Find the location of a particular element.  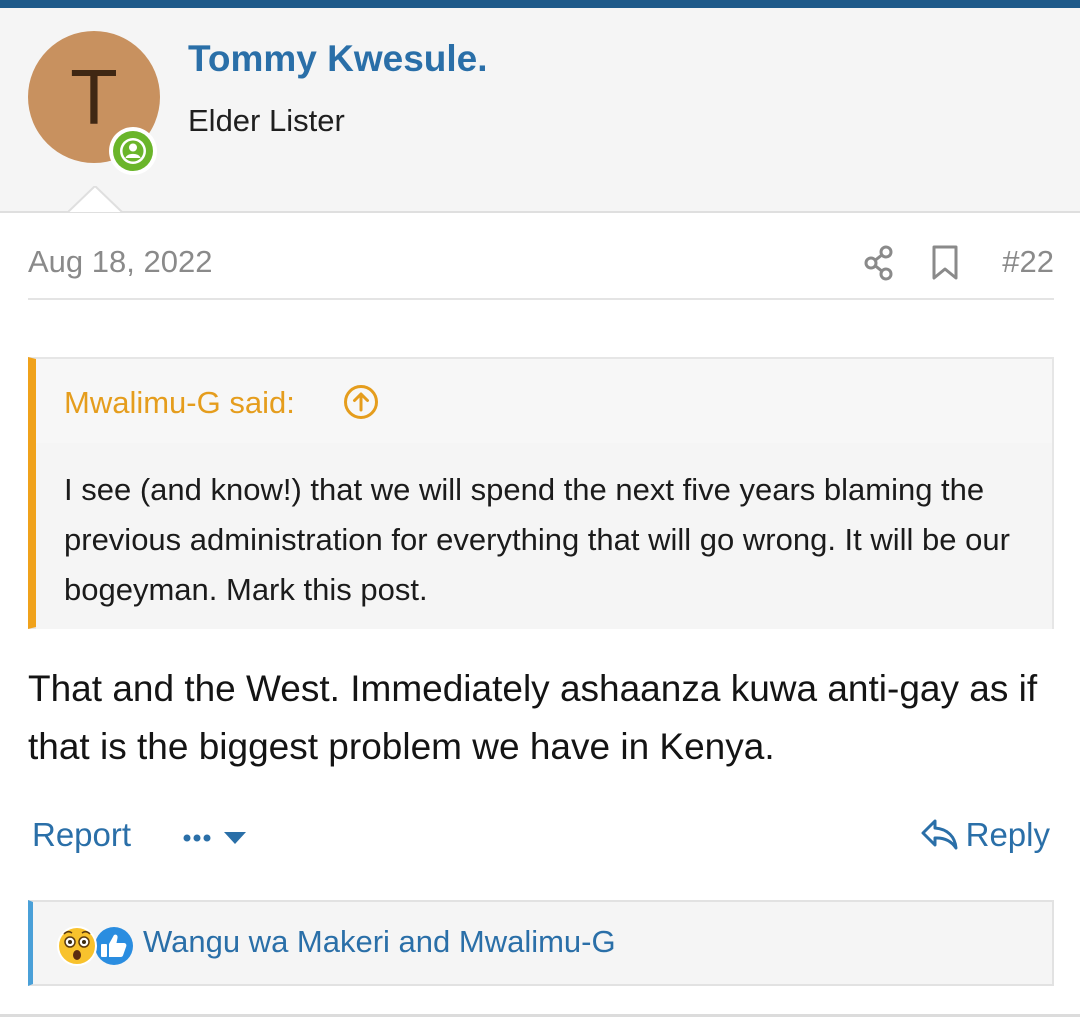

quote-author-link: Mwalimu-G said: is located at coordinates (179, 403).